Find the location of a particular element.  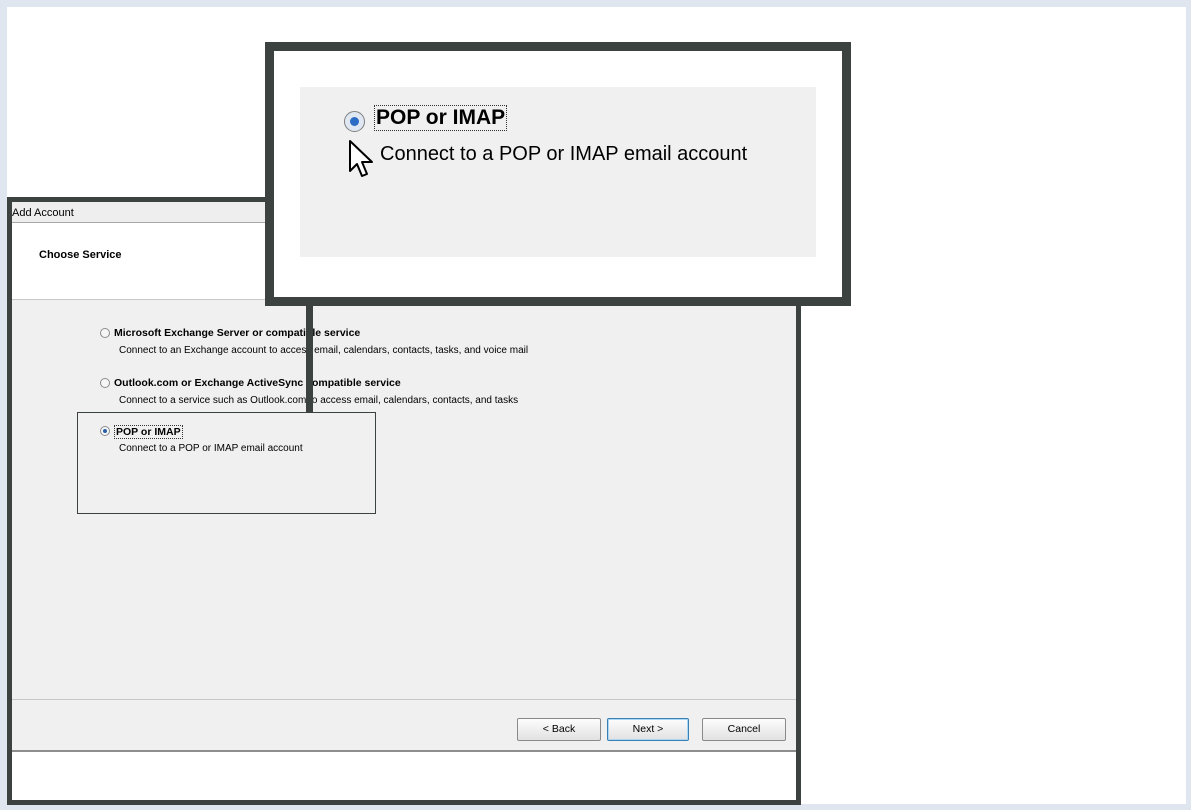

callout-highlight-box is located at coordinates (226, 463).